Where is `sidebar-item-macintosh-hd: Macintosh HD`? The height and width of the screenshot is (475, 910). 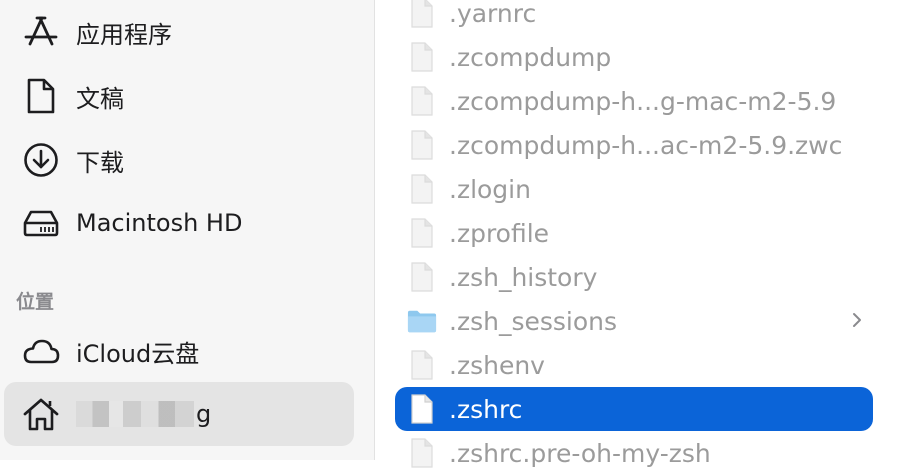 sidebar-item-macintosh-hd: Macintosh HD is located at coordinates (179, 223).